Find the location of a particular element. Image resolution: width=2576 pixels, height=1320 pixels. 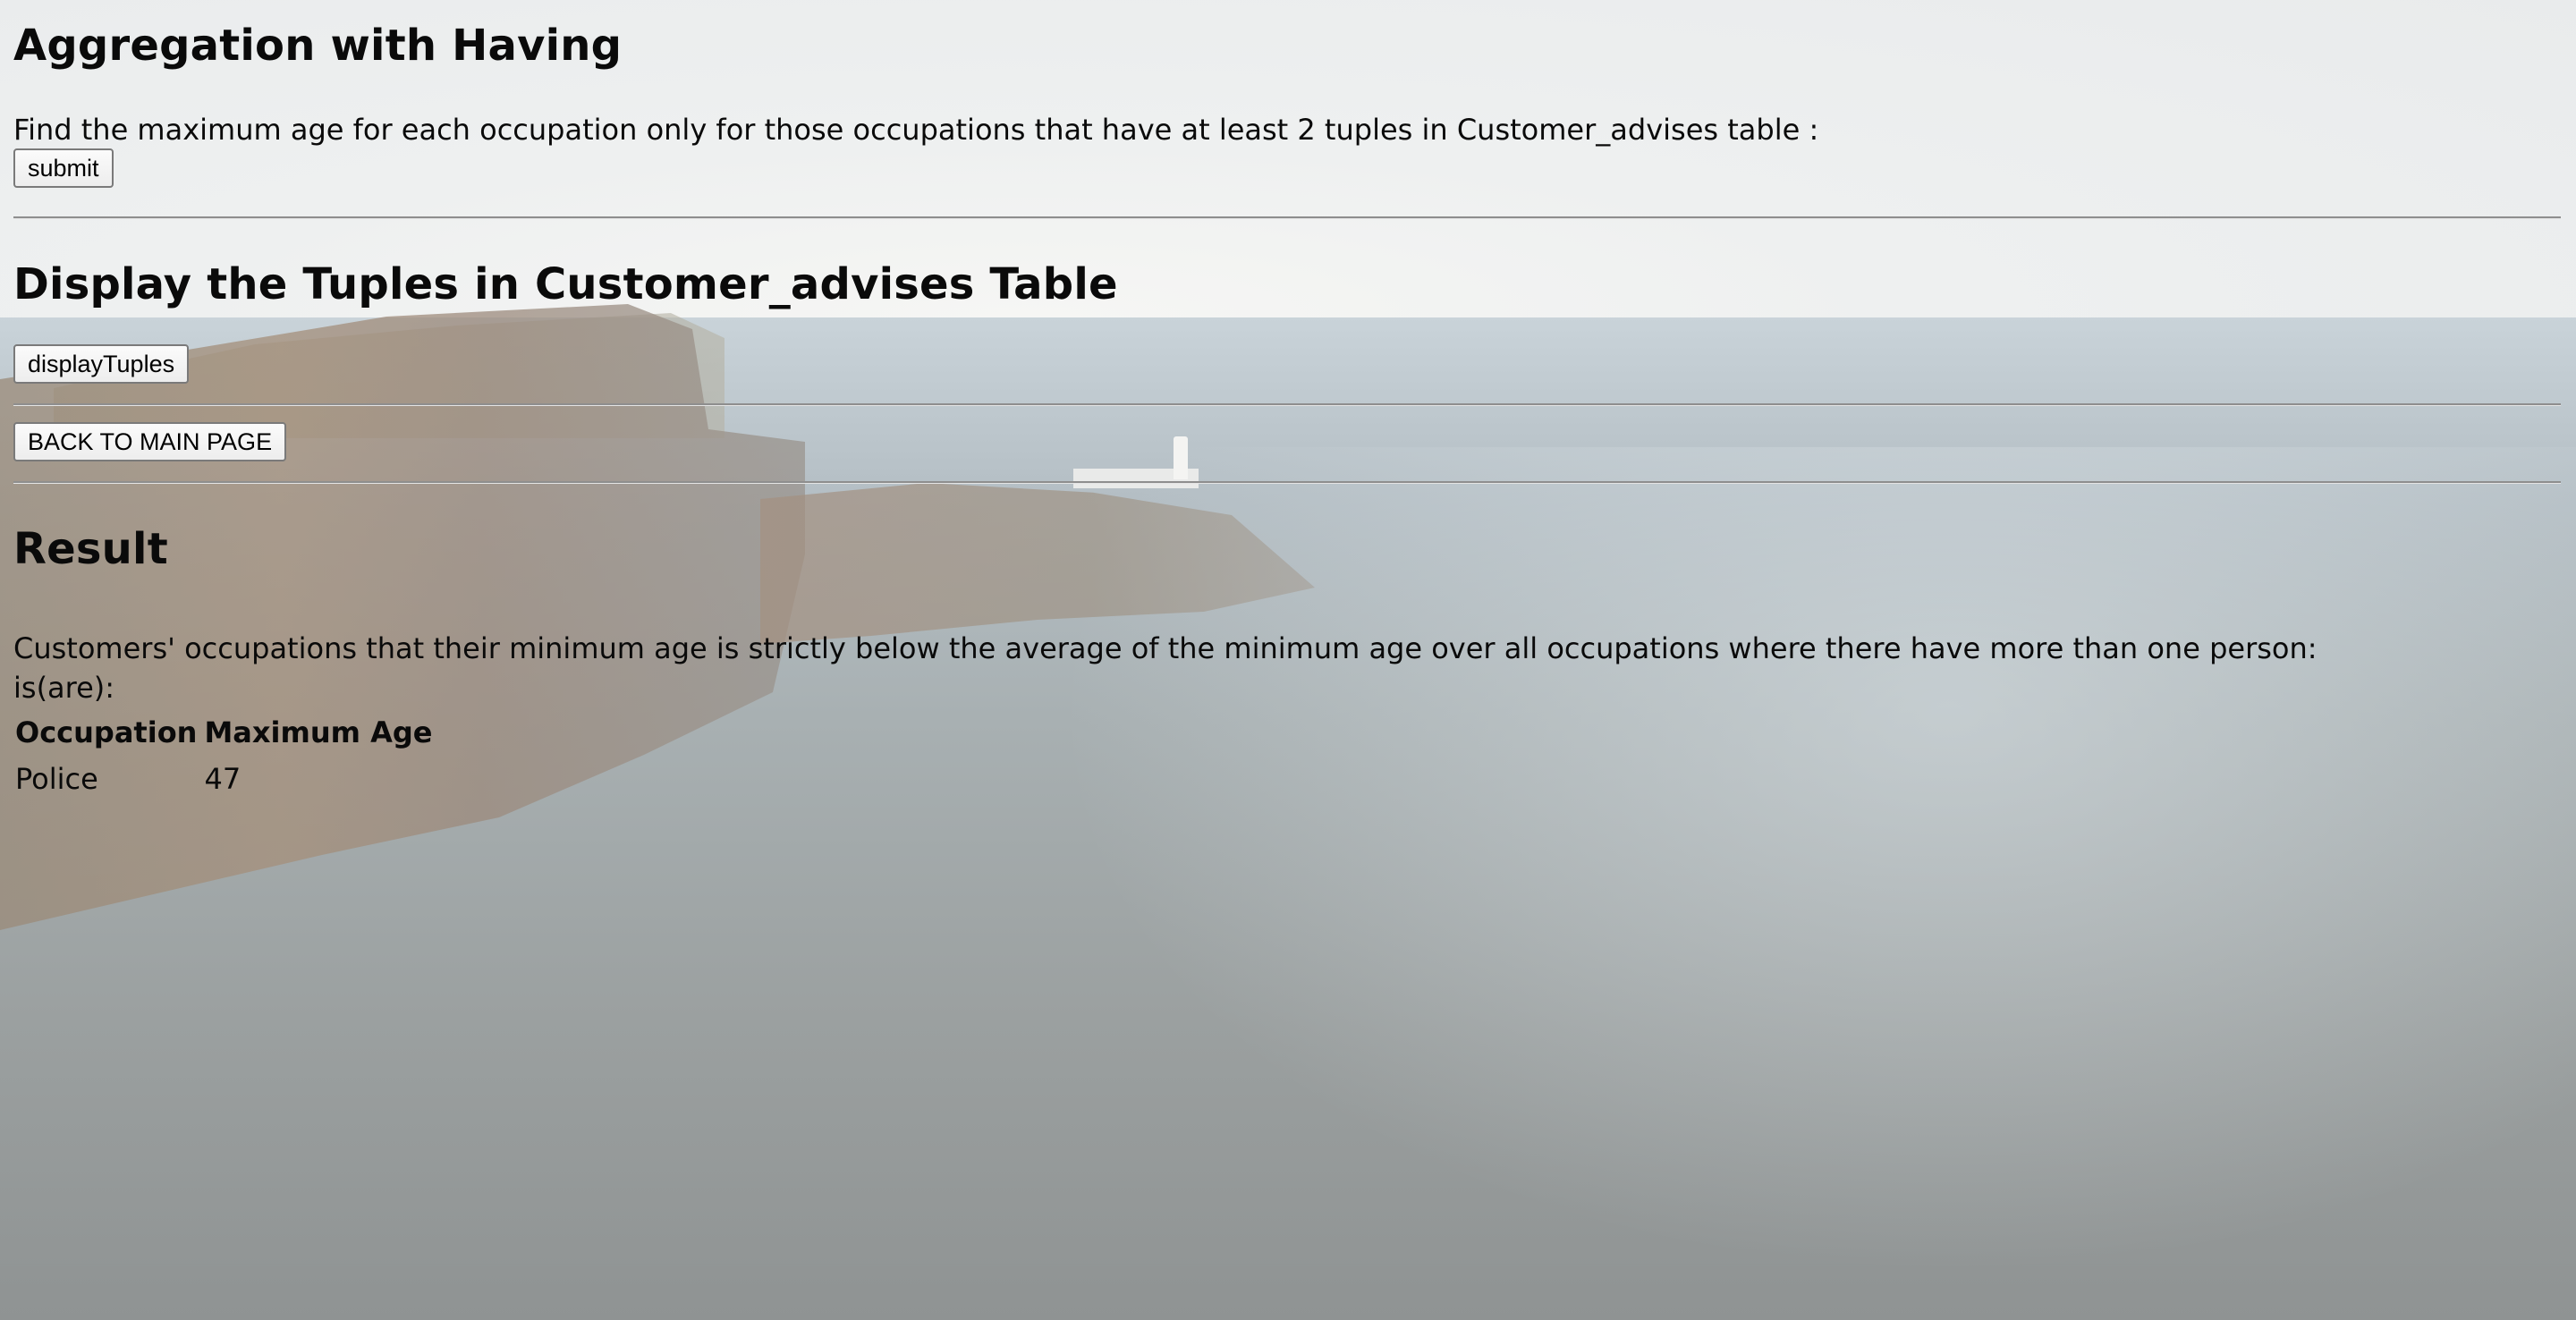

display-tuples-button: displayTuples is located at coordinates (101, 364).